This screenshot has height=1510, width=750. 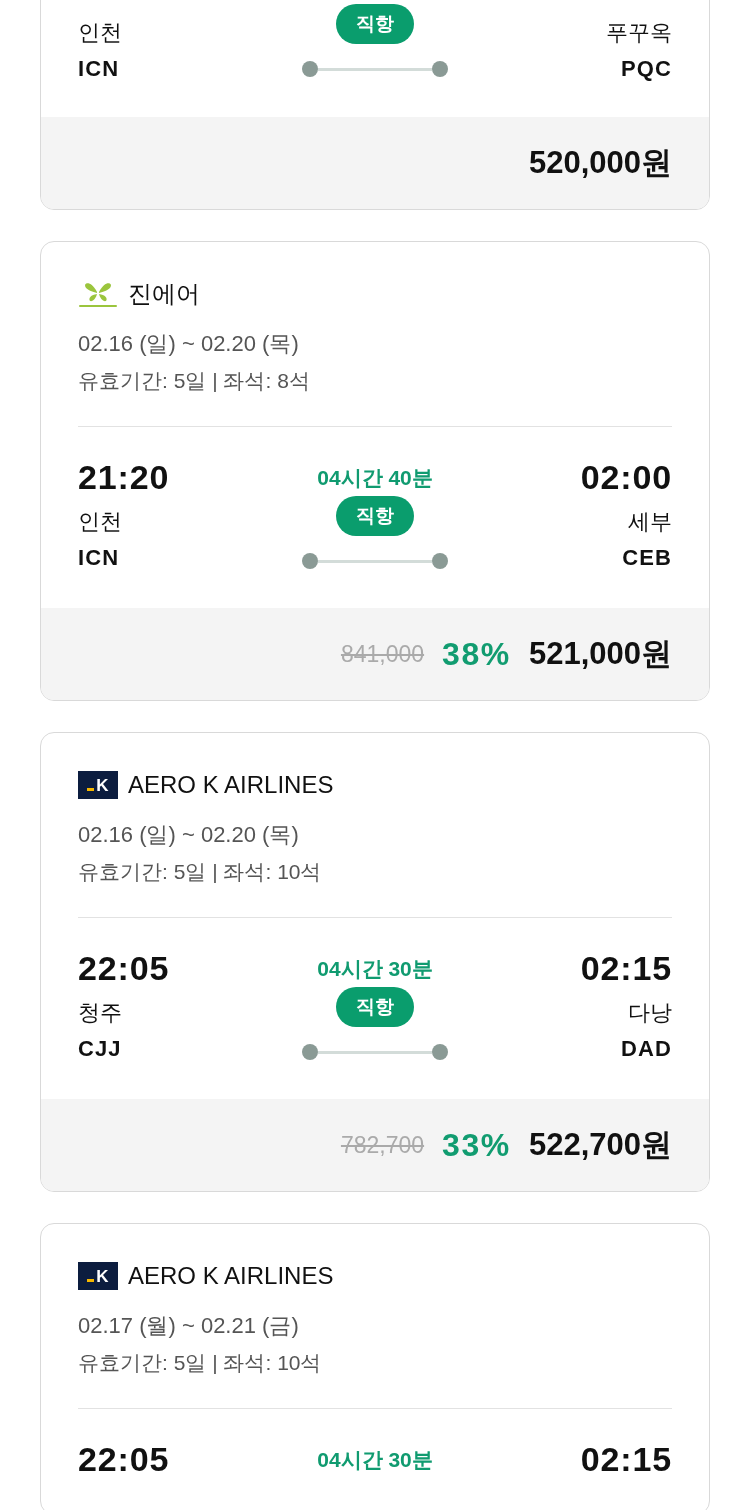 What do you see at coordinates (476, 1145) in the screenshot?
I see `discount-rate: 33%` at bounding box center [476, 1145].